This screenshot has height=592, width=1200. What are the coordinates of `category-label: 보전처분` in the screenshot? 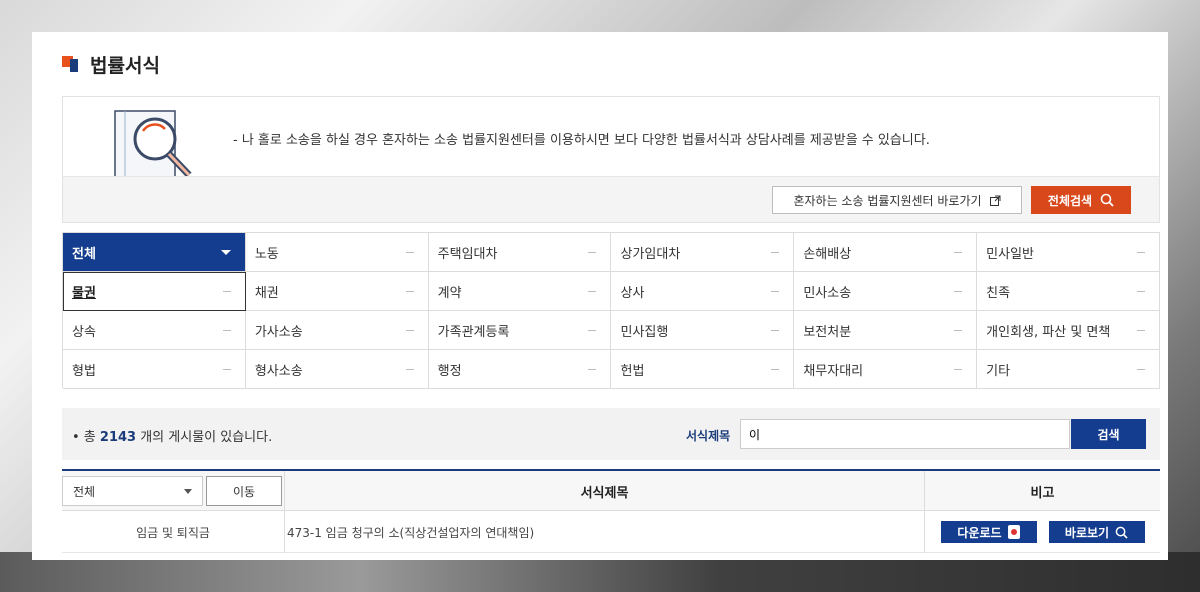 It's located at (827, 332).